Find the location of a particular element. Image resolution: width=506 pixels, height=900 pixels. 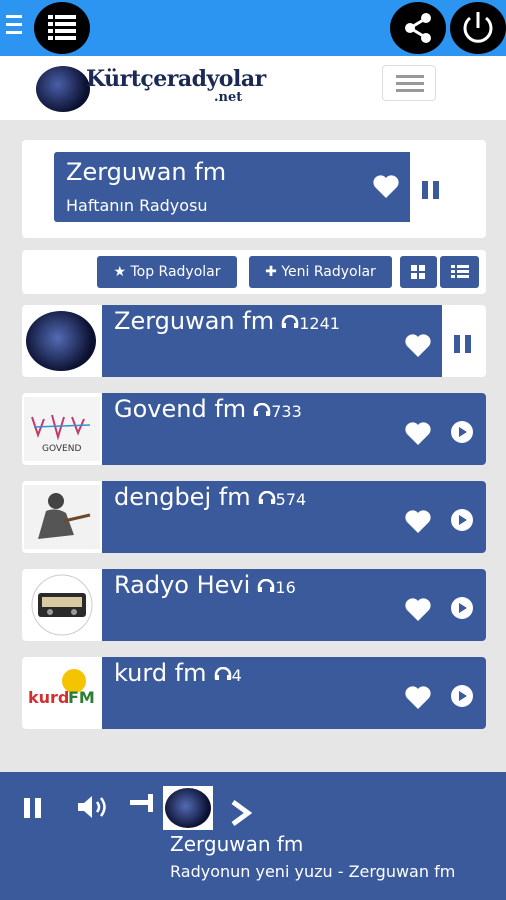

featured-station-subtitle: Haftanın Radyosu is located at coordinates (137, 205).